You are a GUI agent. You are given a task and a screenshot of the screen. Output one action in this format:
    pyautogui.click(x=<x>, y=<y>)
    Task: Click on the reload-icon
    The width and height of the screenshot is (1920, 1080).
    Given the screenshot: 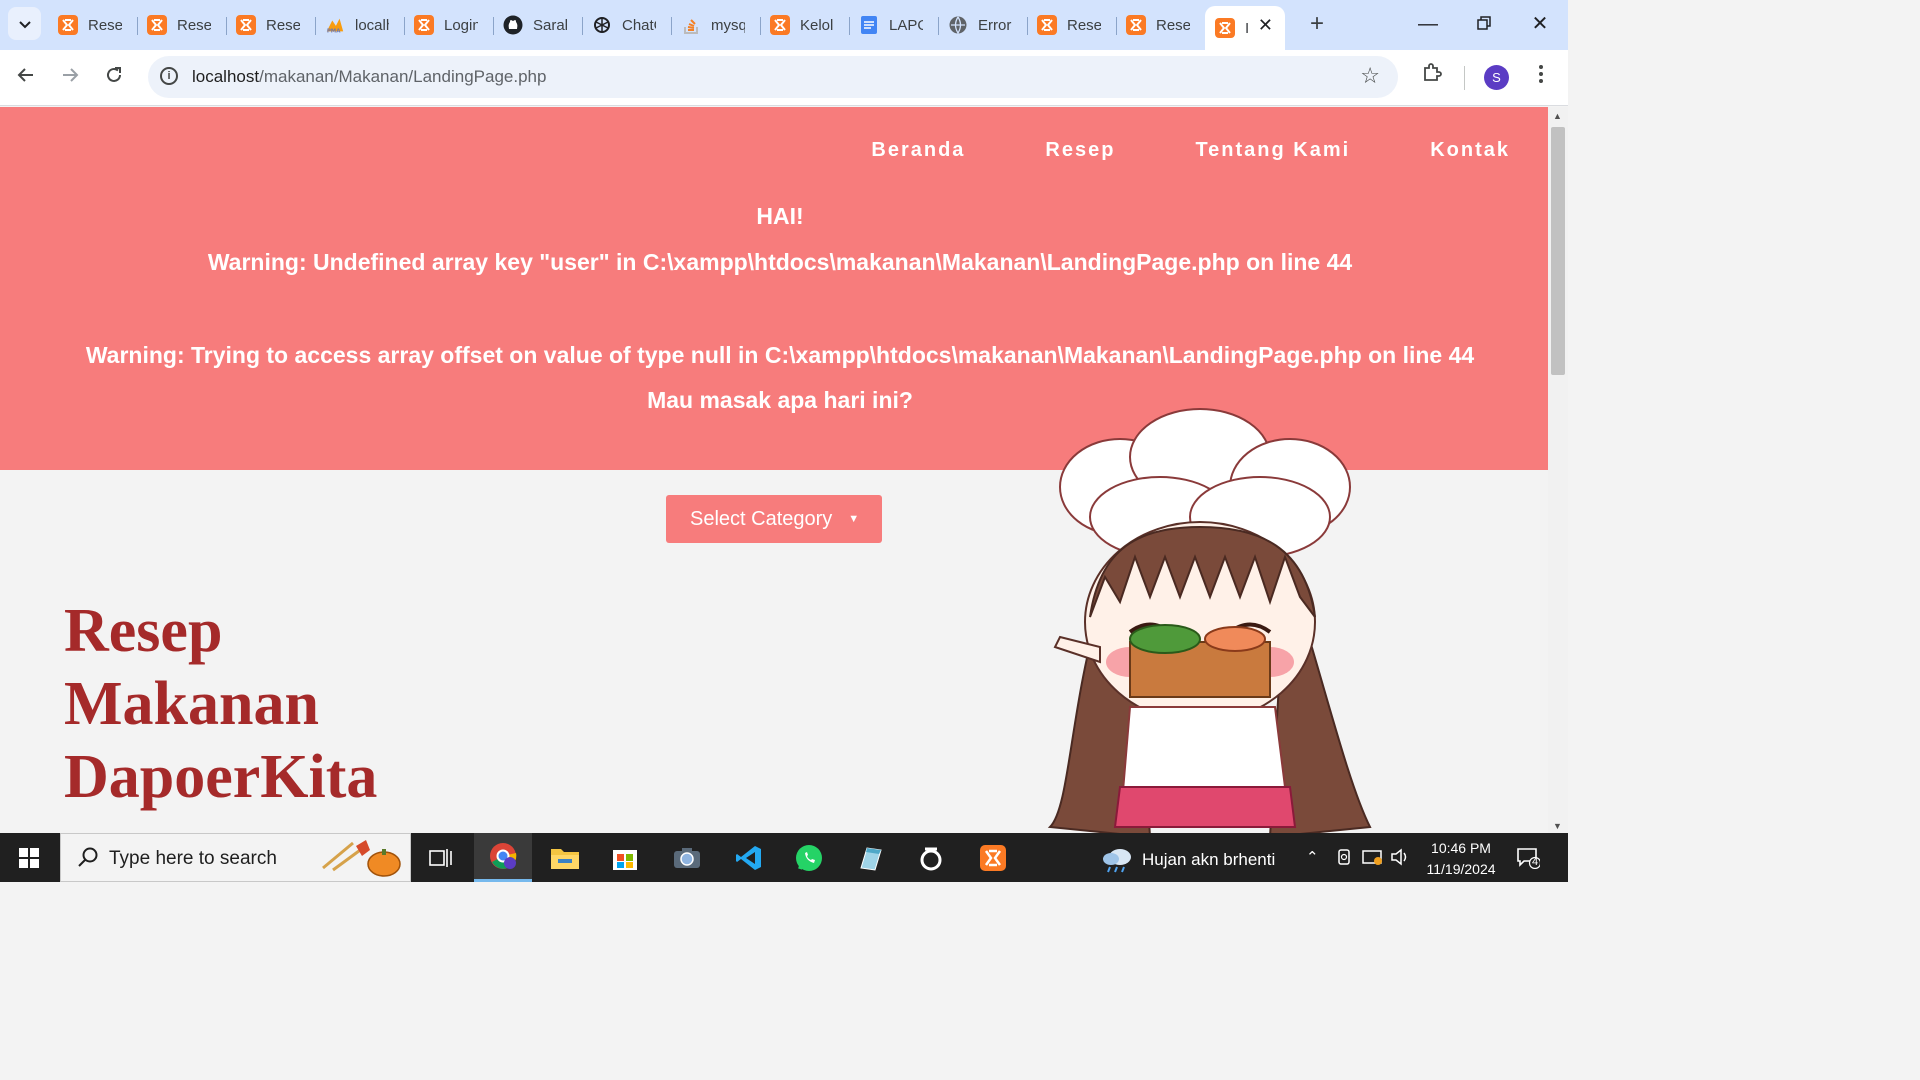 What is the action you would take?
    pyautogui.click(x=114, y=74)
    